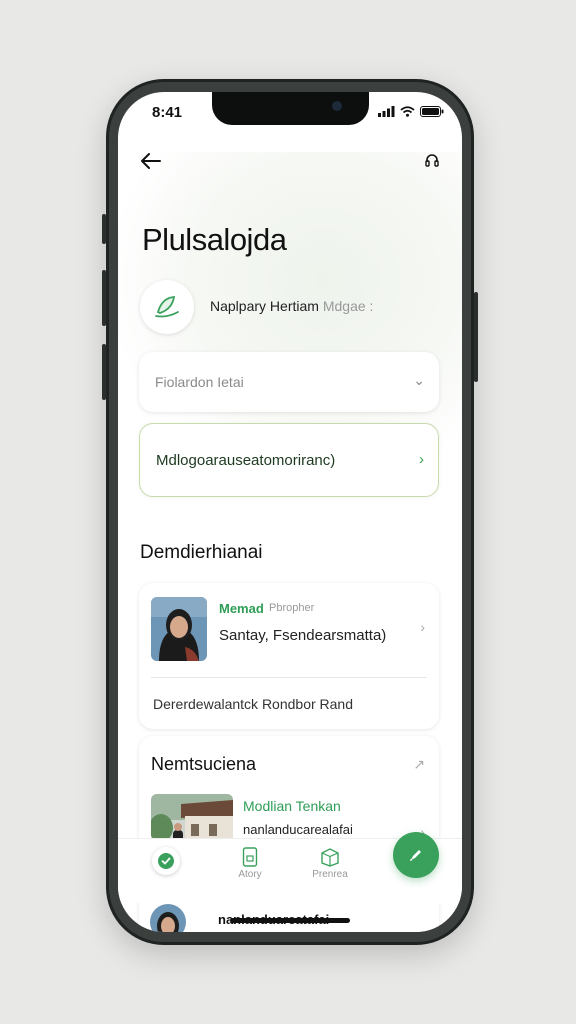 This screenshot has width=576, height=1024. I want to click on profile-footer-link: Dererdewalantck Rondbor Rand, so click(253, 704).